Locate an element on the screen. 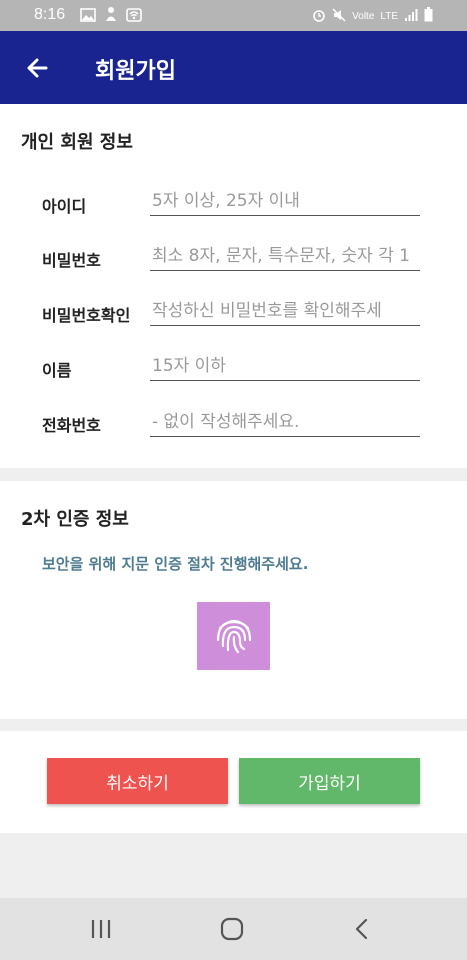  battery-icon is located at coordinates (428, 16).